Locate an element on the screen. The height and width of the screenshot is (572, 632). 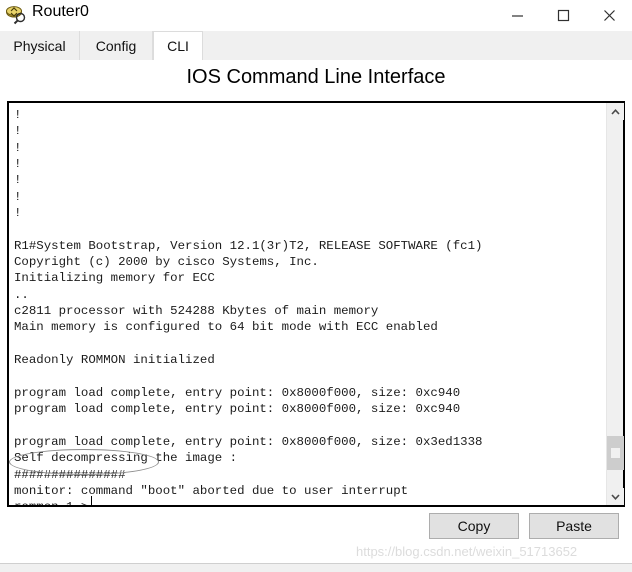
window-title-bar: Router0 is located at coordinates (316, 15).